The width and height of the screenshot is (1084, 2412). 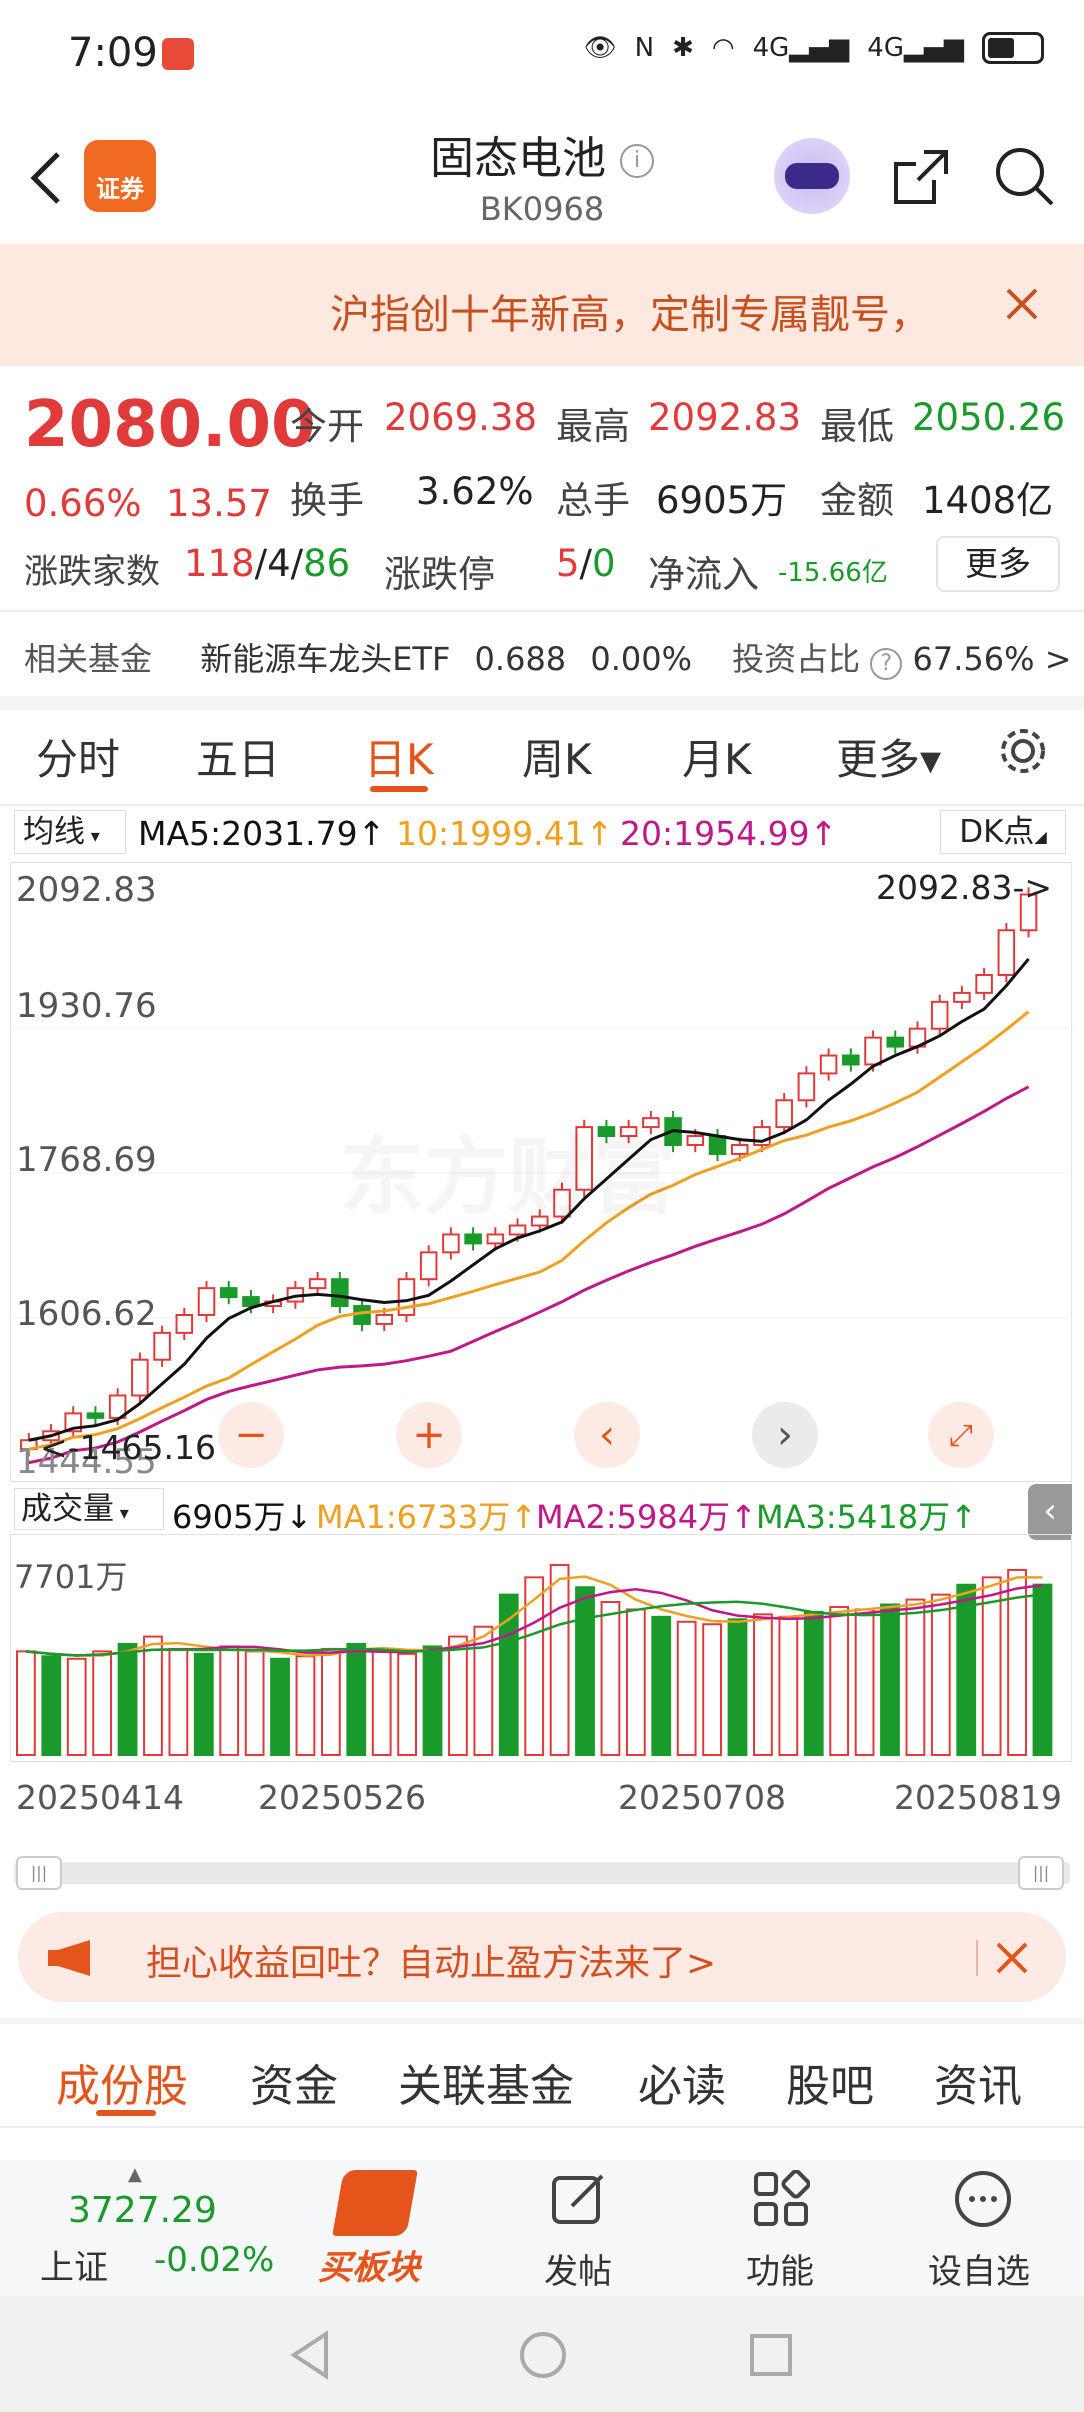 What do you see at coordinates (70, 832) in the screenshot?
I see `ma-selector: 均线 ▾` at bounding box center [70, 832].